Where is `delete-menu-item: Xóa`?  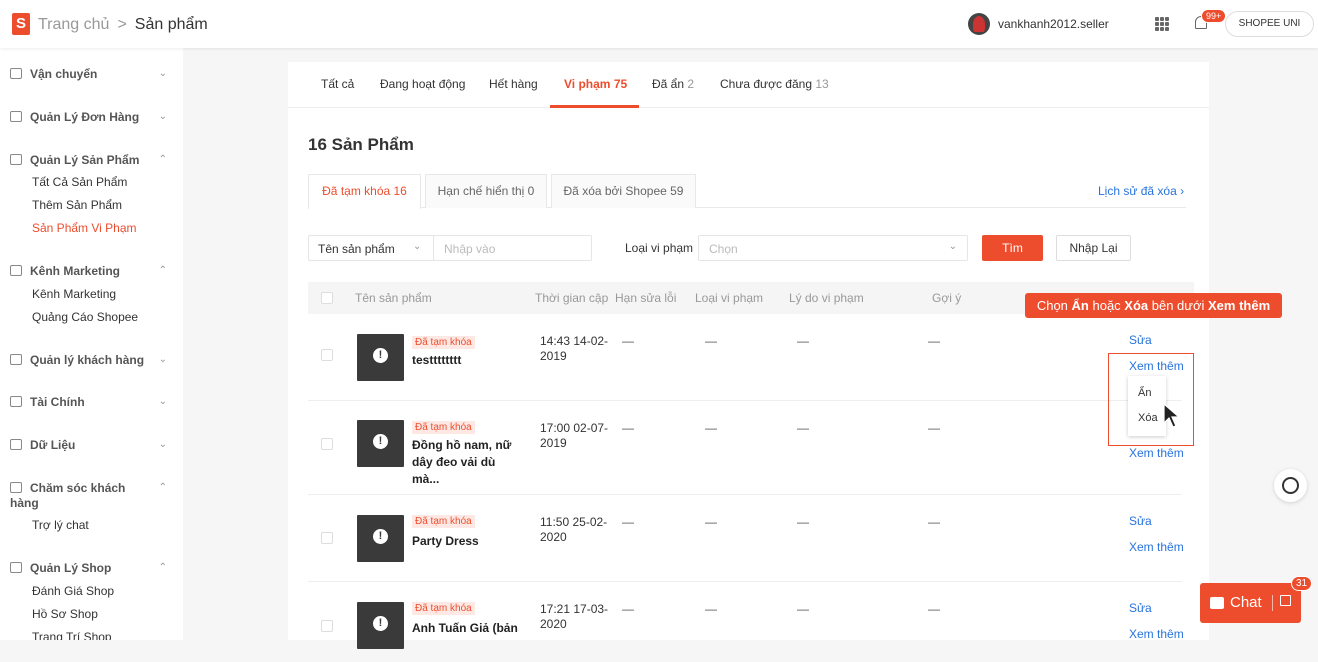 delete-menu-item: Xóa is located at coordinates (1148, 418).